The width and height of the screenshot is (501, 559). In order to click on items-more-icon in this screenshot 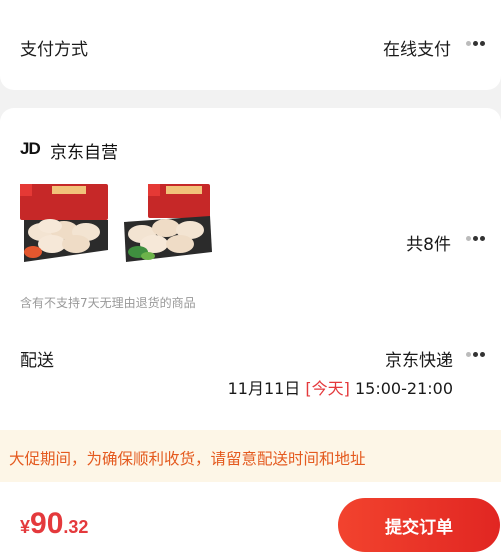, I will do `click(476, 239)`.